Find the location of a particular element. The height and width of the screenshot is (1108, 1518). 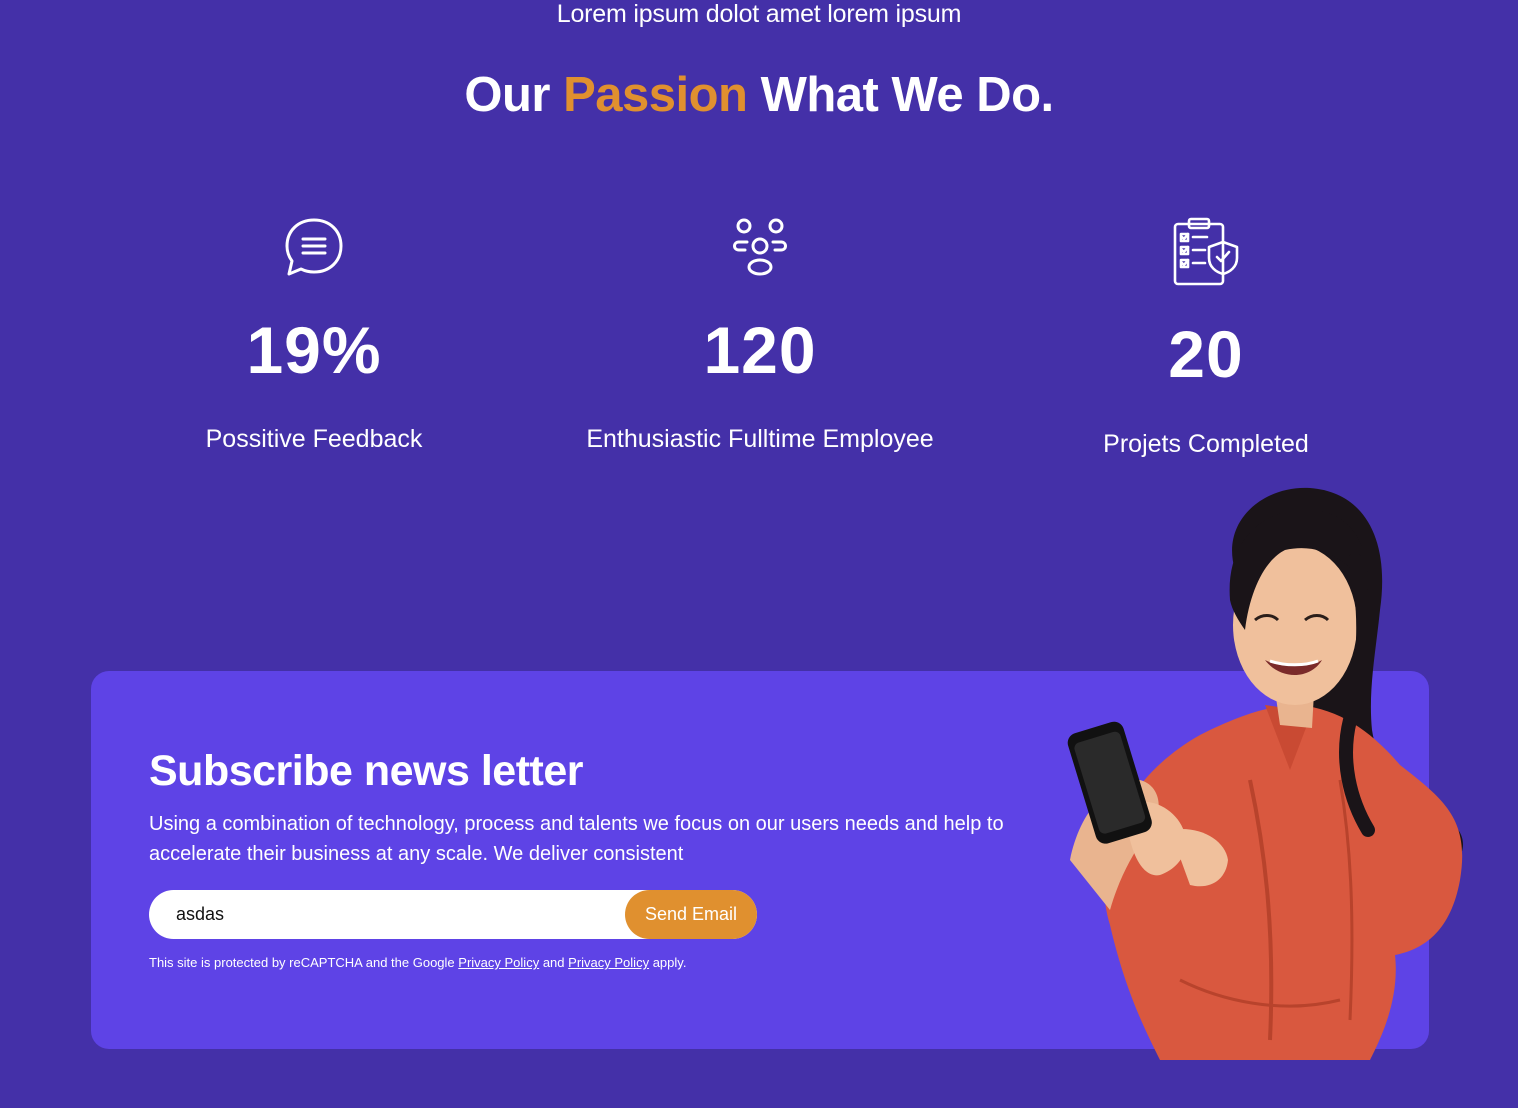

newsletter-form: Send Email is located at coordinates (453, 914).